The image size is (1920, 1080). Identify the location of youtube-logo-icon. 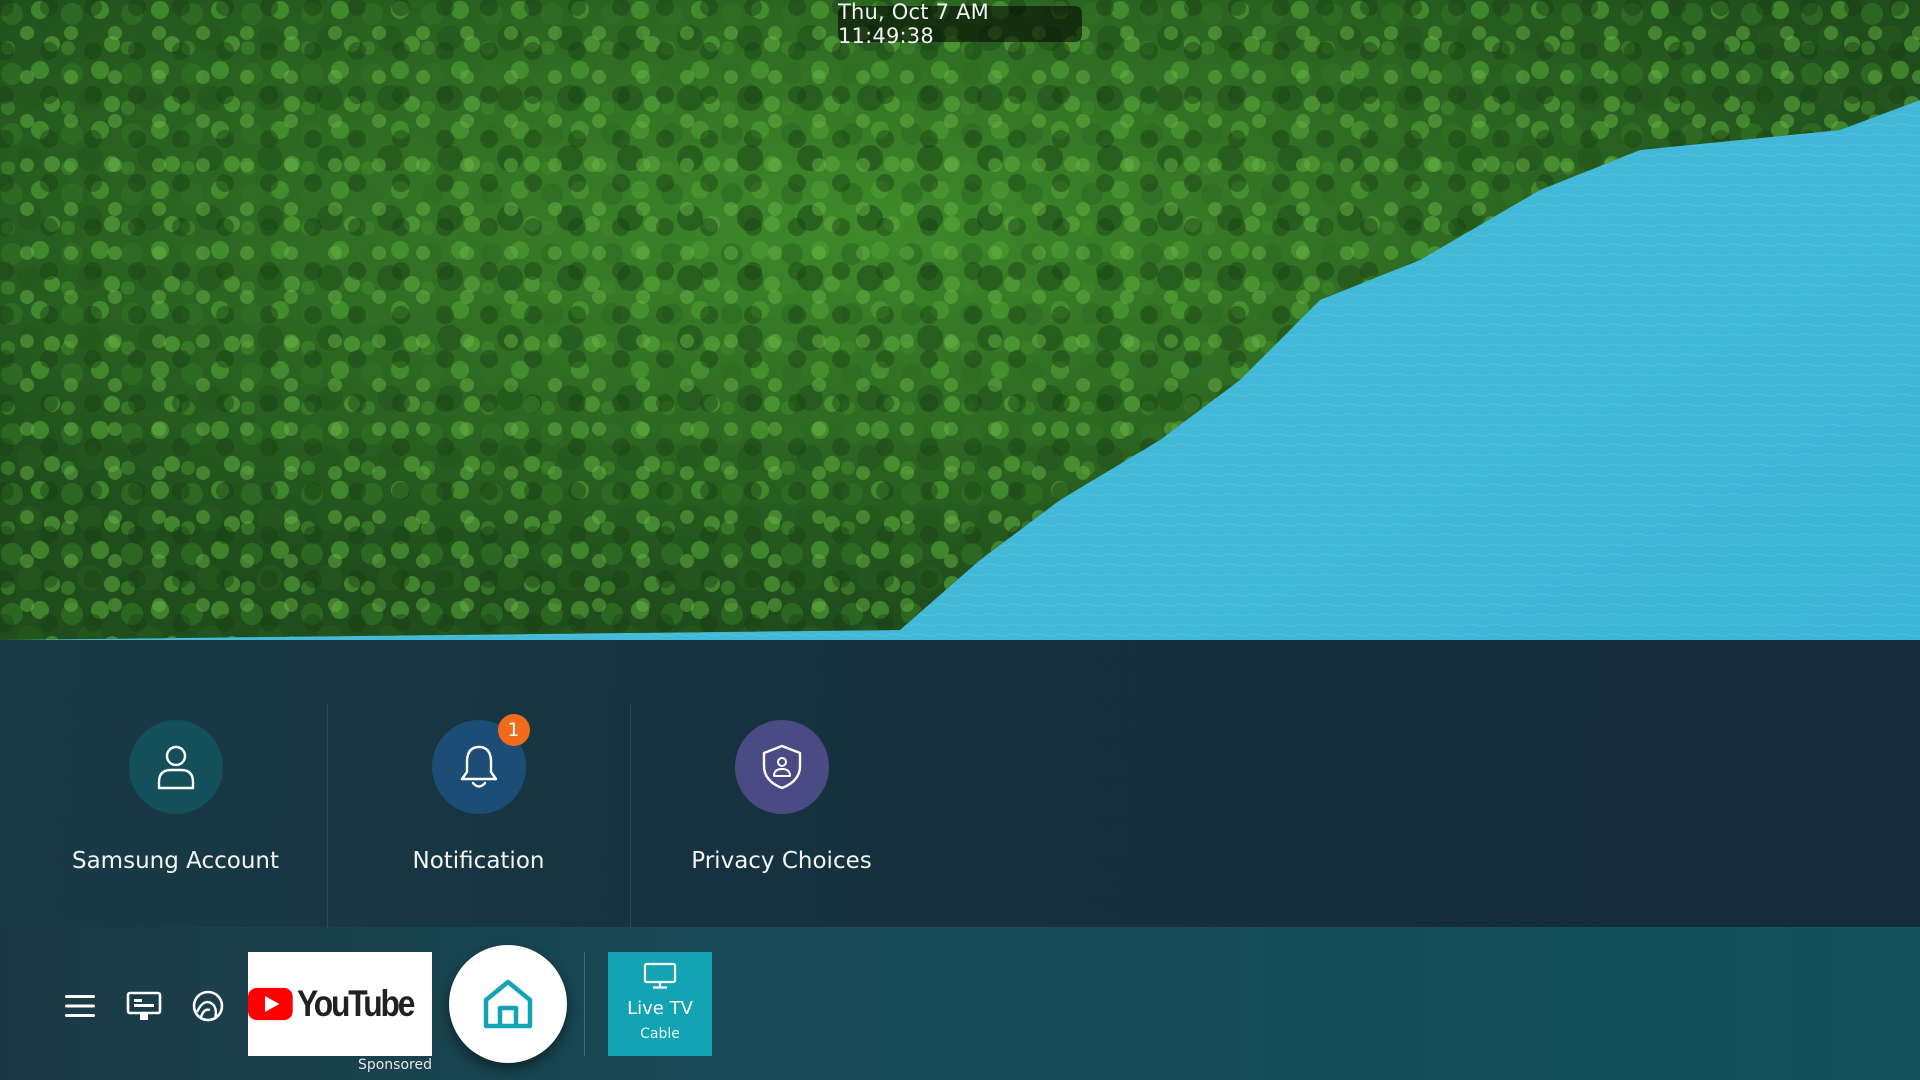
(270, 1004).